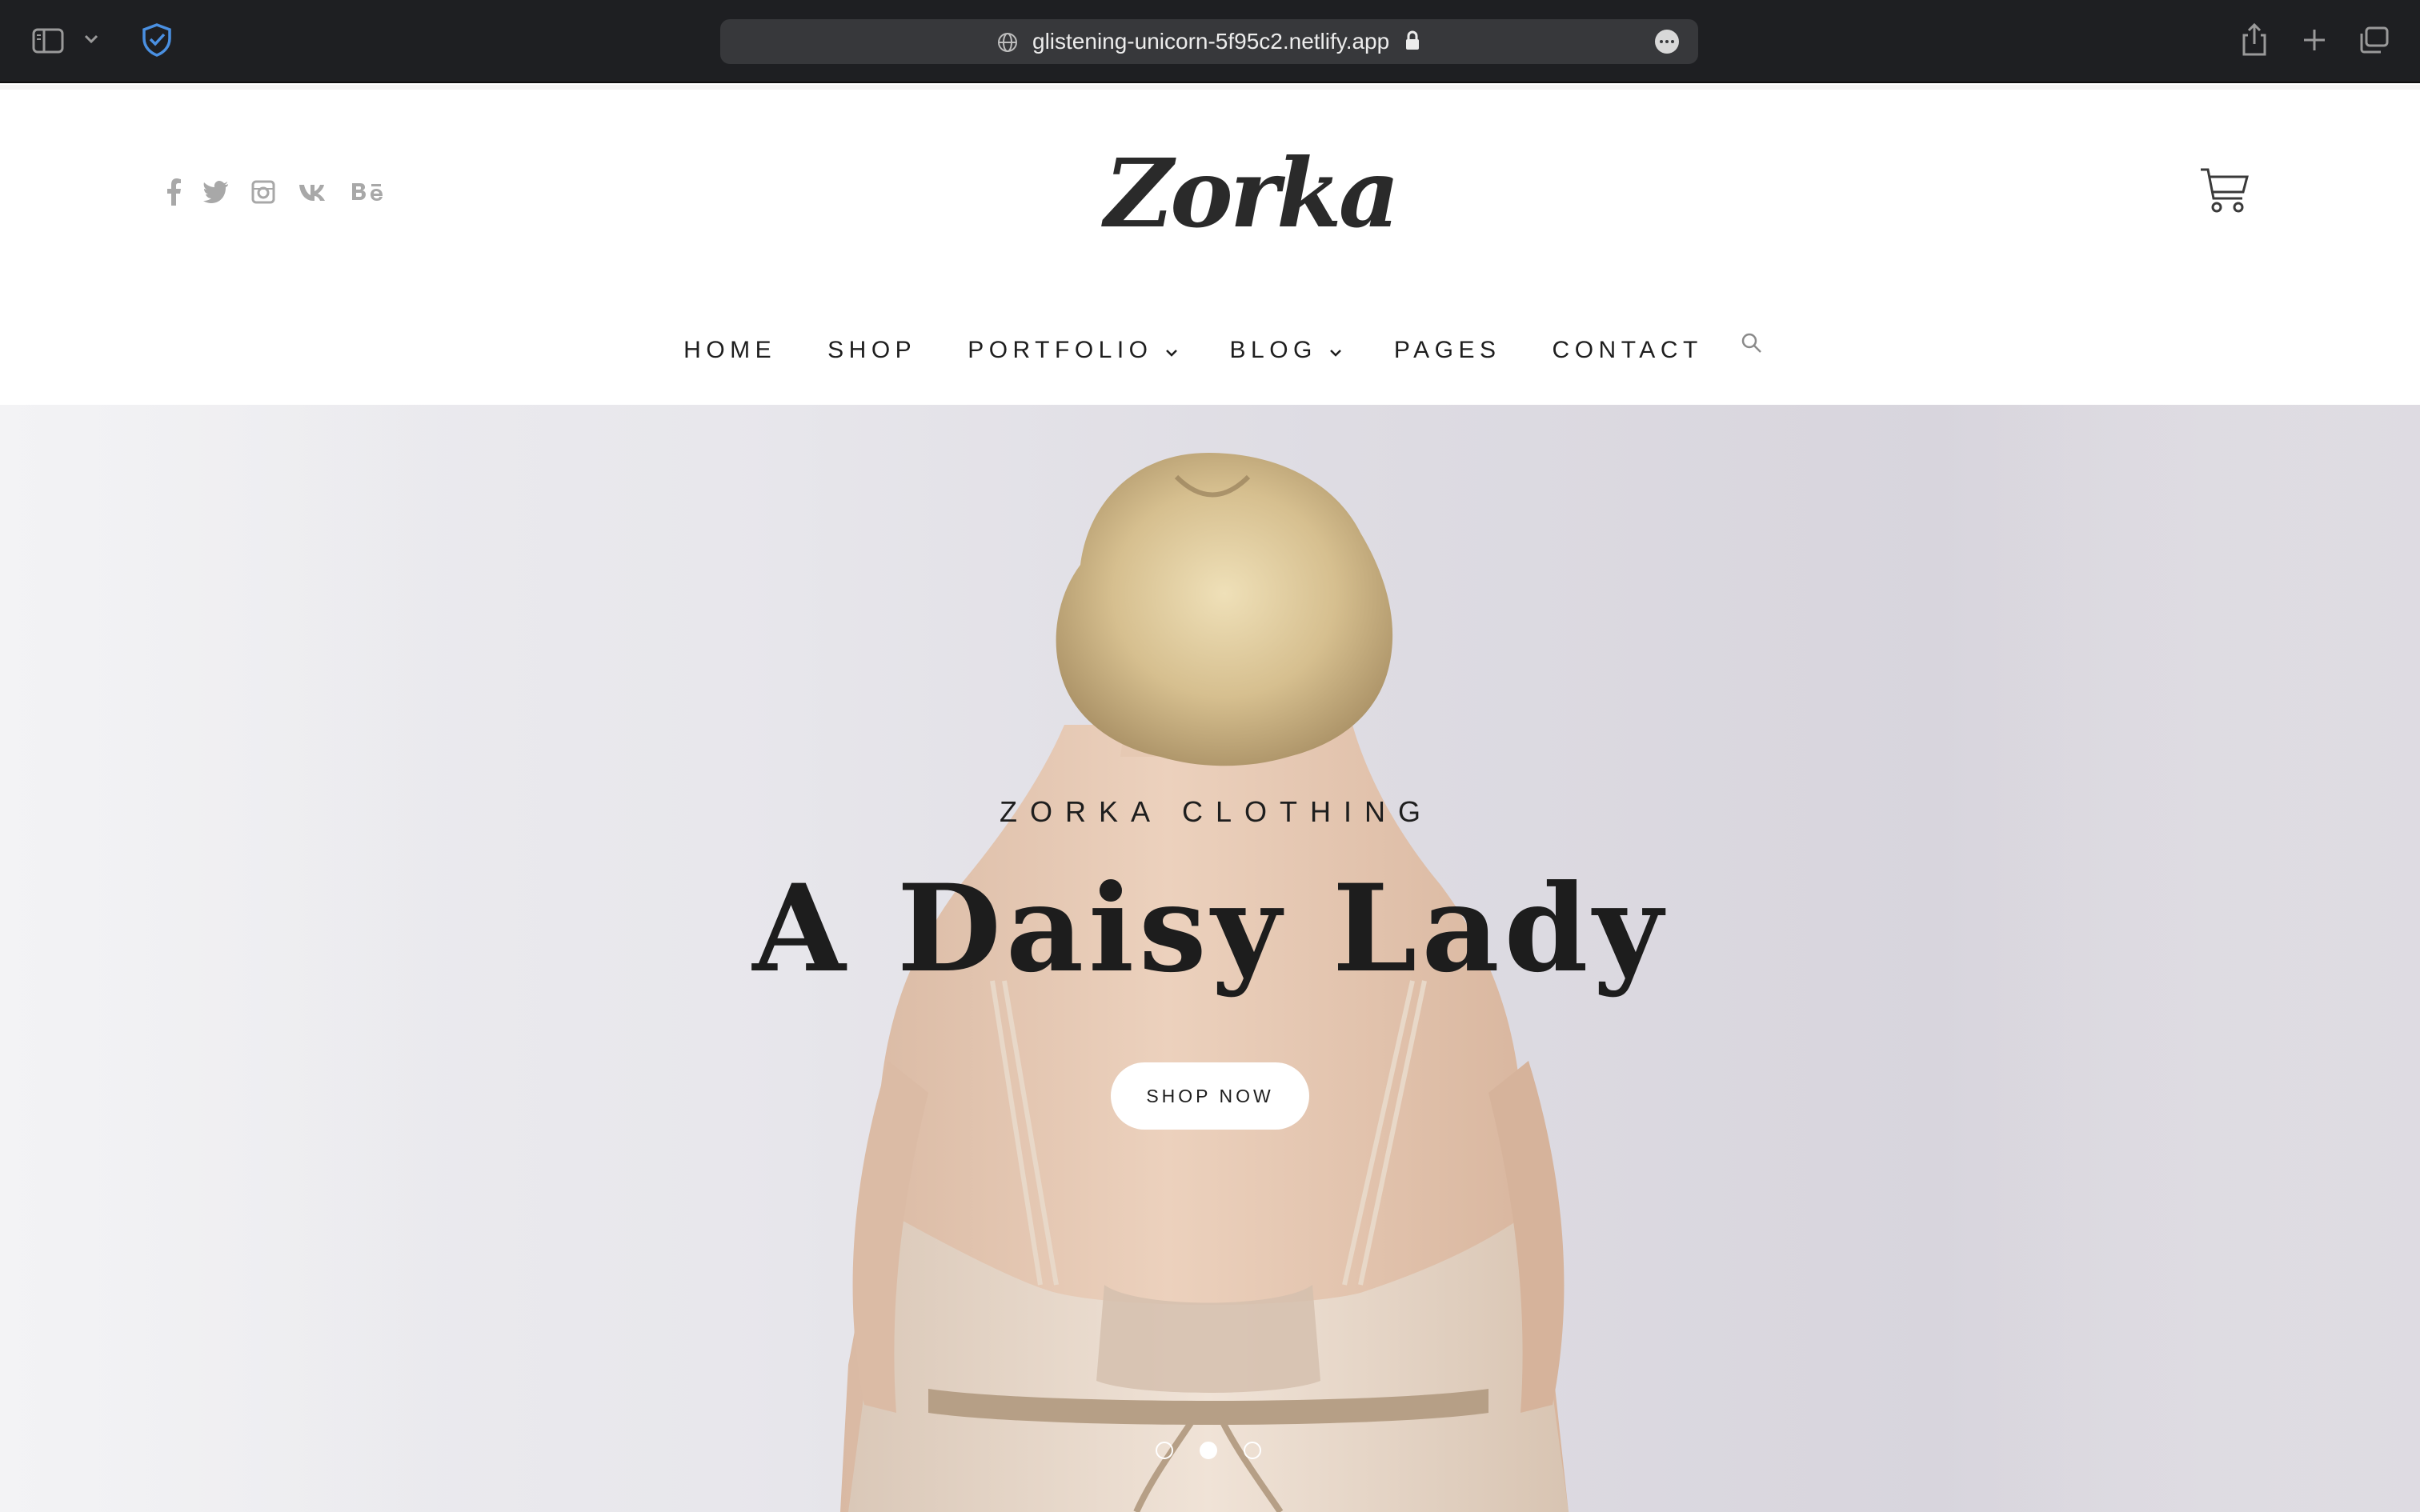 Image resolution: width=2420 pixels, height=1512 pixels. I want to click on nav-label: HOME, so click(730, 350).